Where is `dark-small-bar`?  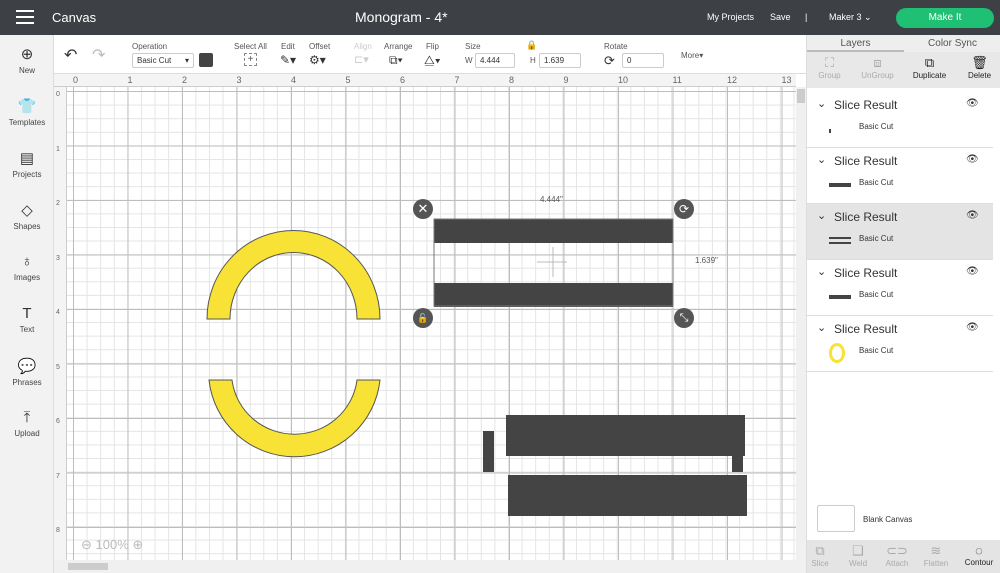
dark-small-bar is located at coordinates (737, 451).